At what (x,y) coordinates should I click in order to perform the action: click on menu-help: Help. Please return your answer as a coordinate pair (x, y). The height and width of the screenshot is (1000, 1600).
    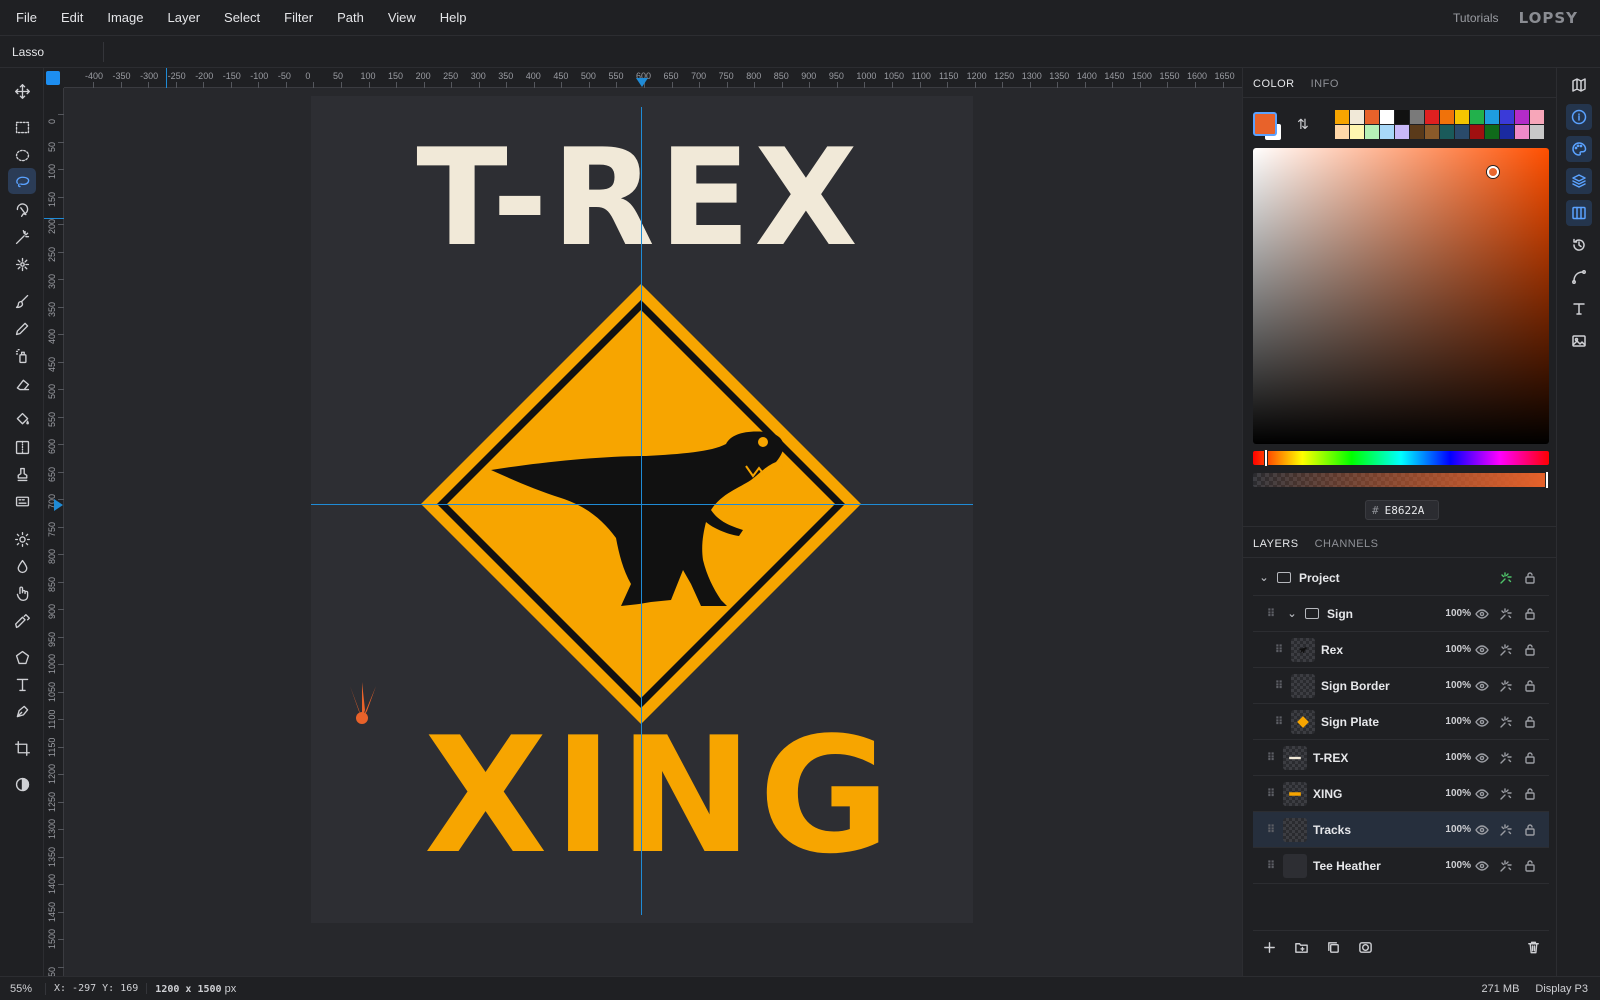
    Looking at the image, I should click on (453, 18).